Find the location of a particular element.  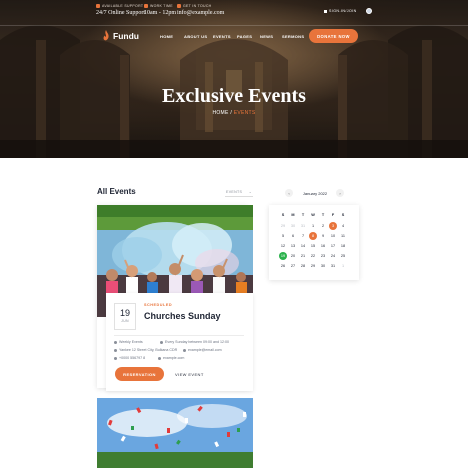

calendar-day: 12 is located at coordinates (283, 246).